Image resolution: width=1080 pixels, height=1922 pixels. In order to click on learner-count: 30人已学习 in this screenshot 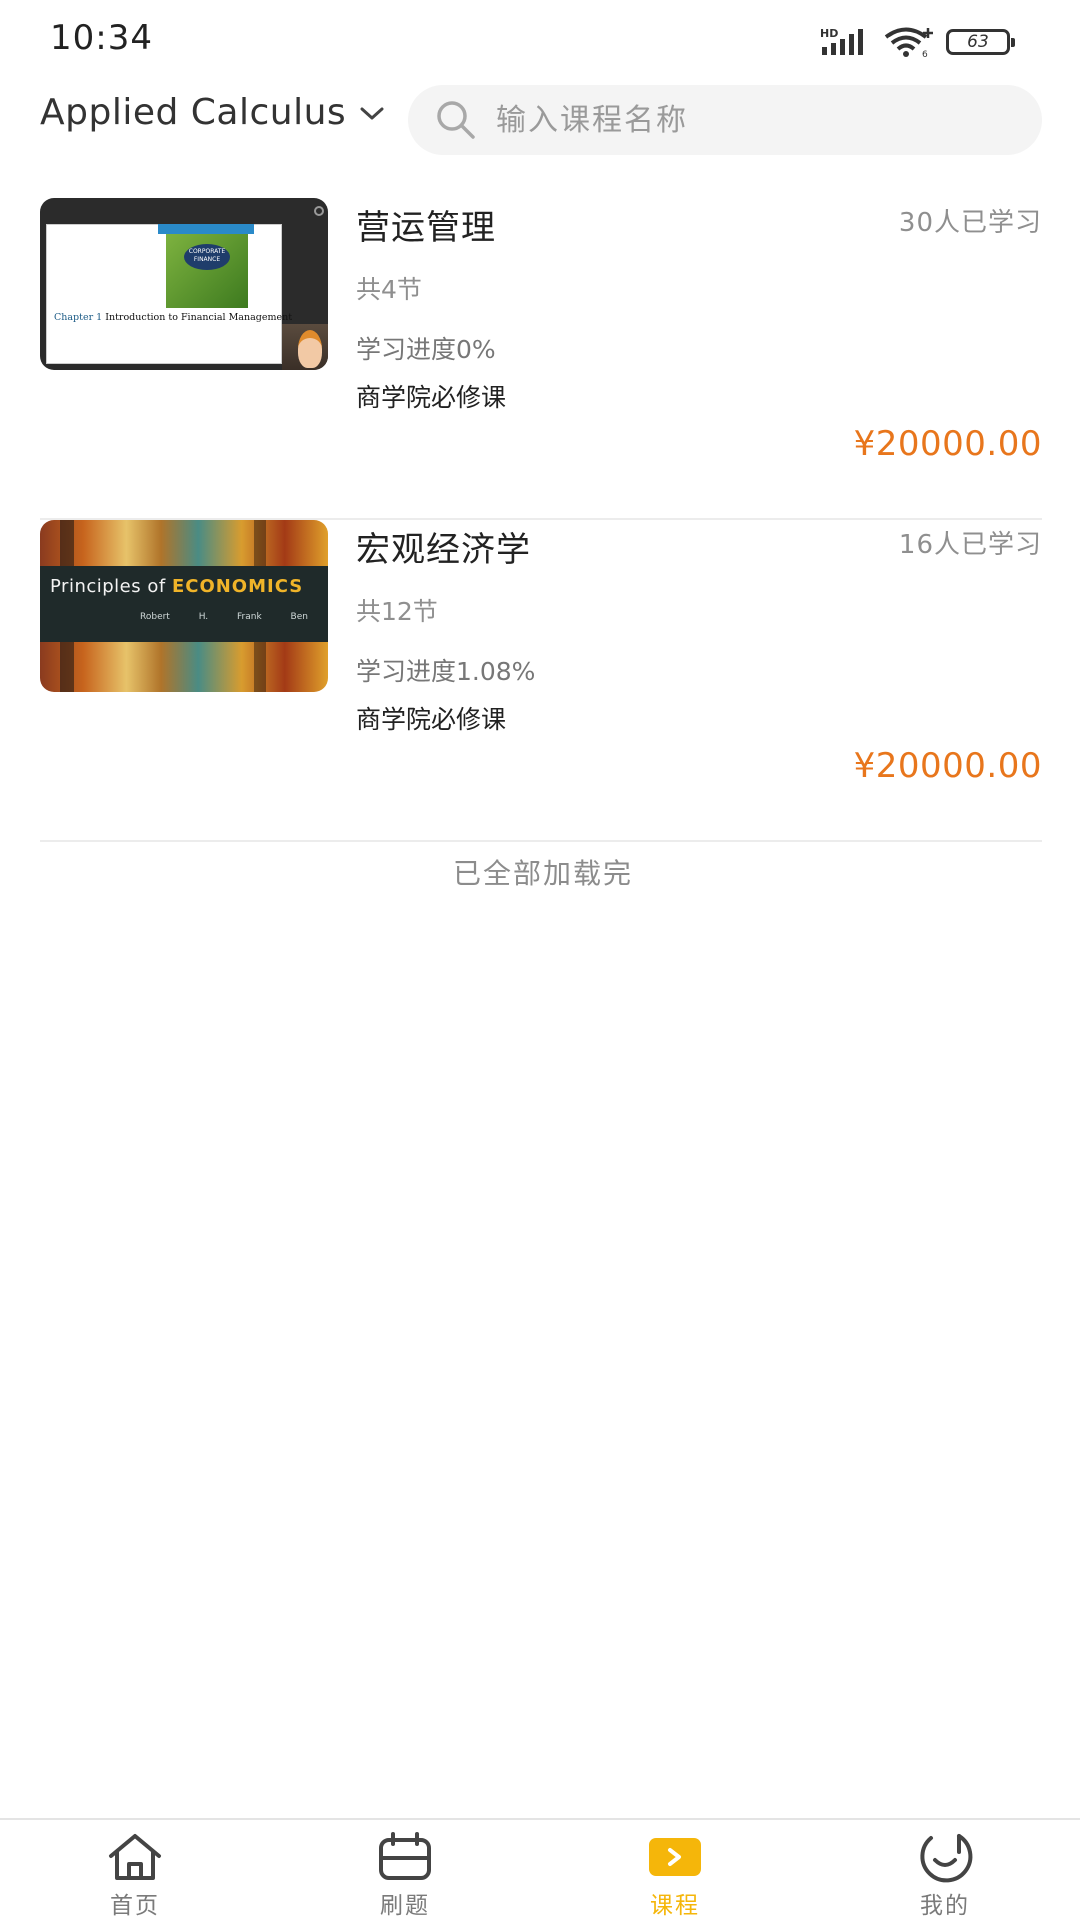, I will do `click(970, 223)`.